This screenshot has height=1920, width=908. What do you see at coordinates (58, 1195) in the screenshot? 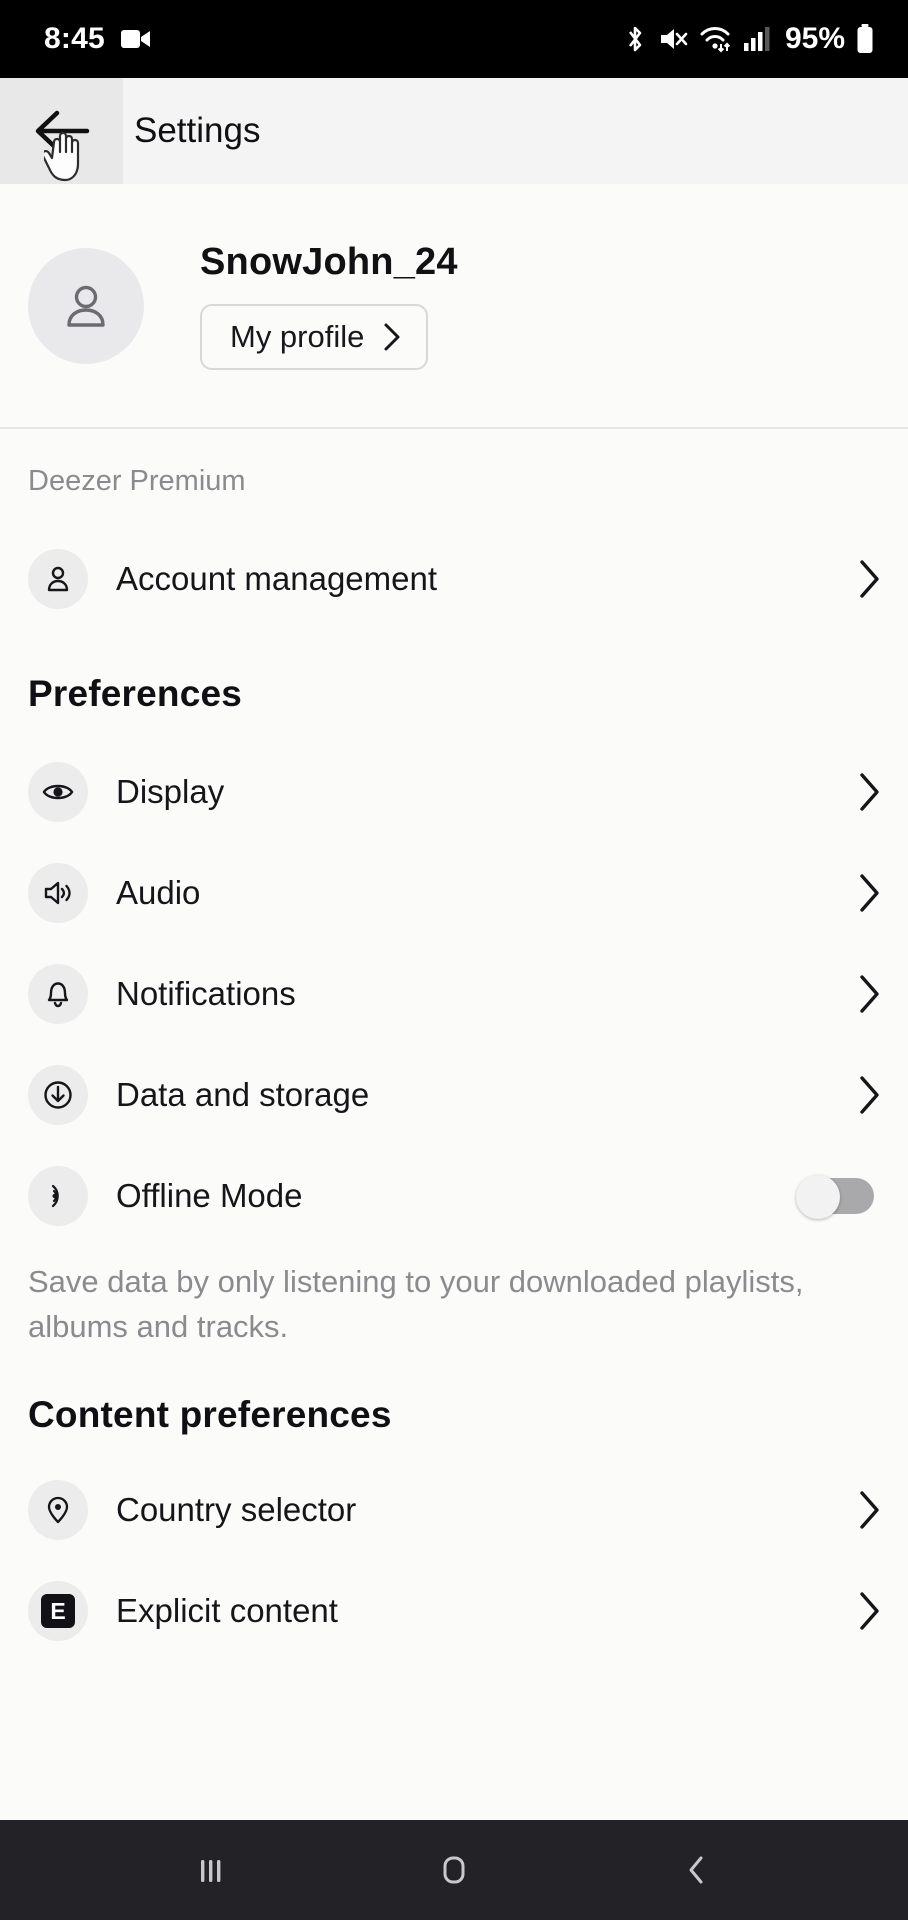
I see `offline-icon` at bounding box center [58, 1195].